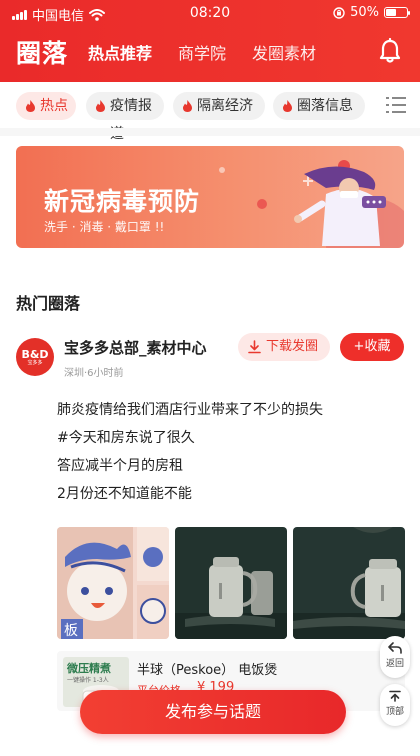 This screenshot has width=420, height=756. Describe the element at coordinates (120, 466) in the screenshot. I see `post-line: 答应减半个月的房租` at that location.